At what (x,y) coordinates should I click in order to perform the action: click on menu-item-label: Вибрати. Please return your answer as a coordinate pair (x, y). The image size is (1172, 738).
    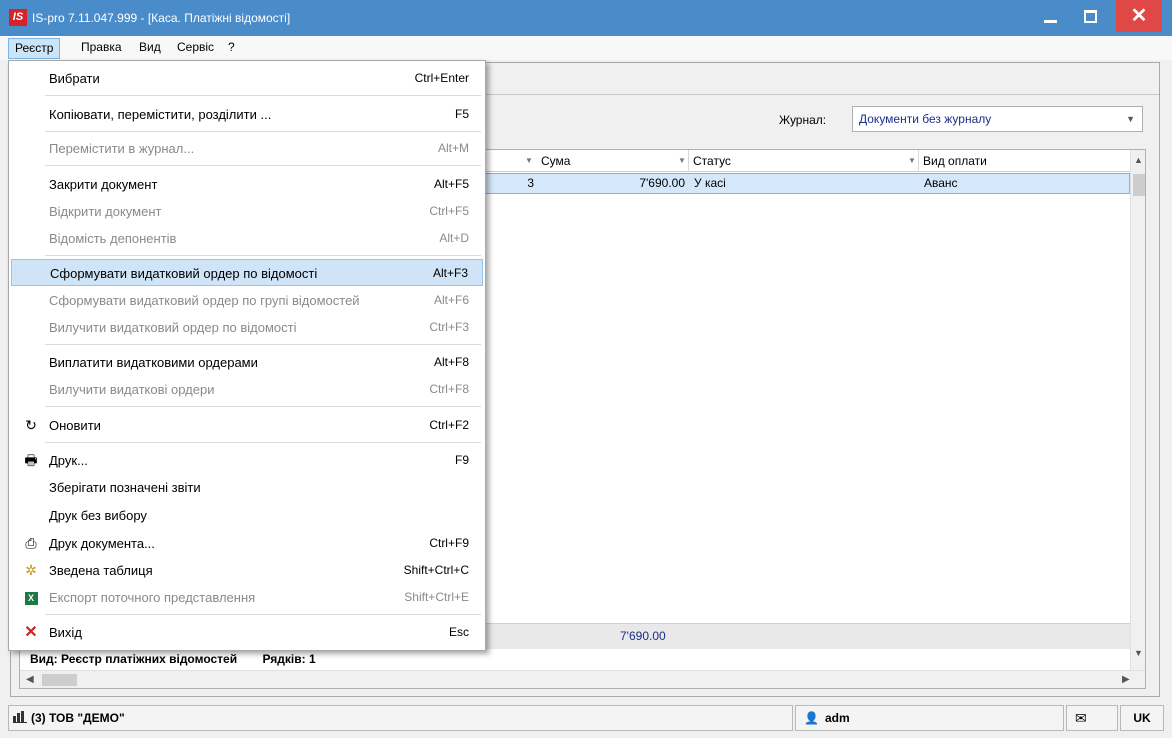
    Looking at the image, I should click on (74, 78).